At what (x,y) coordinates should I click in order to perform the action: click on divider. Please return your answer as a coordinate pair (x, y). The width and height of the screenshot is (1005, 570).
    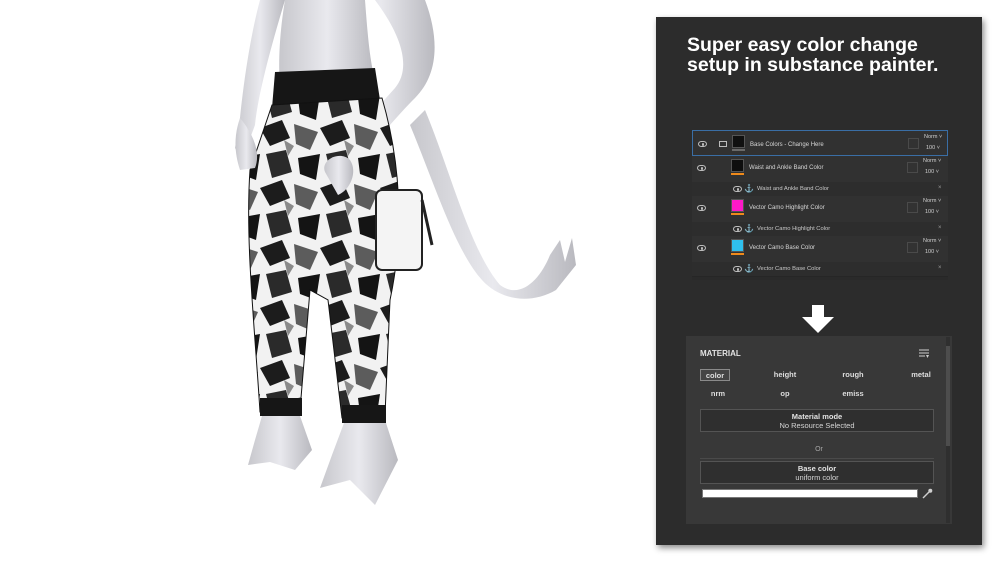
    Looking at the image, I should click on (817, 458).